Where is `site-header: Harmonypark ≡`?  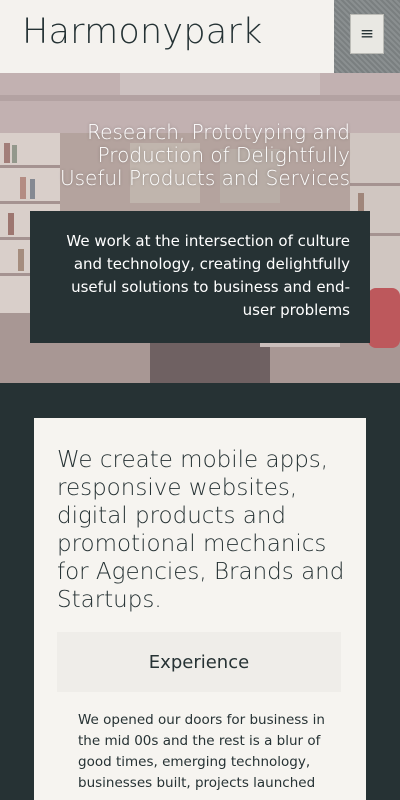
site-header: Harmonypark ≡ is located at coordinates (200, 36).